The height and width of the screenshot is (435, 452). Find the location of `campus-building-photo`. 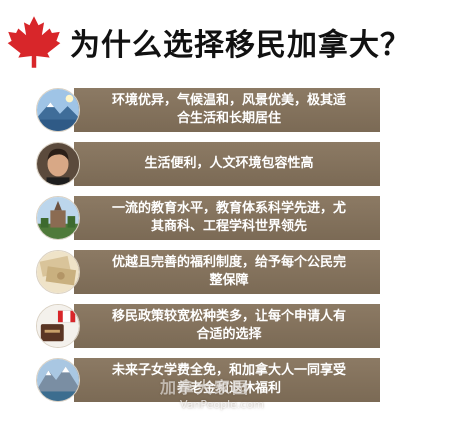

campus-building-photo is located at coordinates (58, 218).